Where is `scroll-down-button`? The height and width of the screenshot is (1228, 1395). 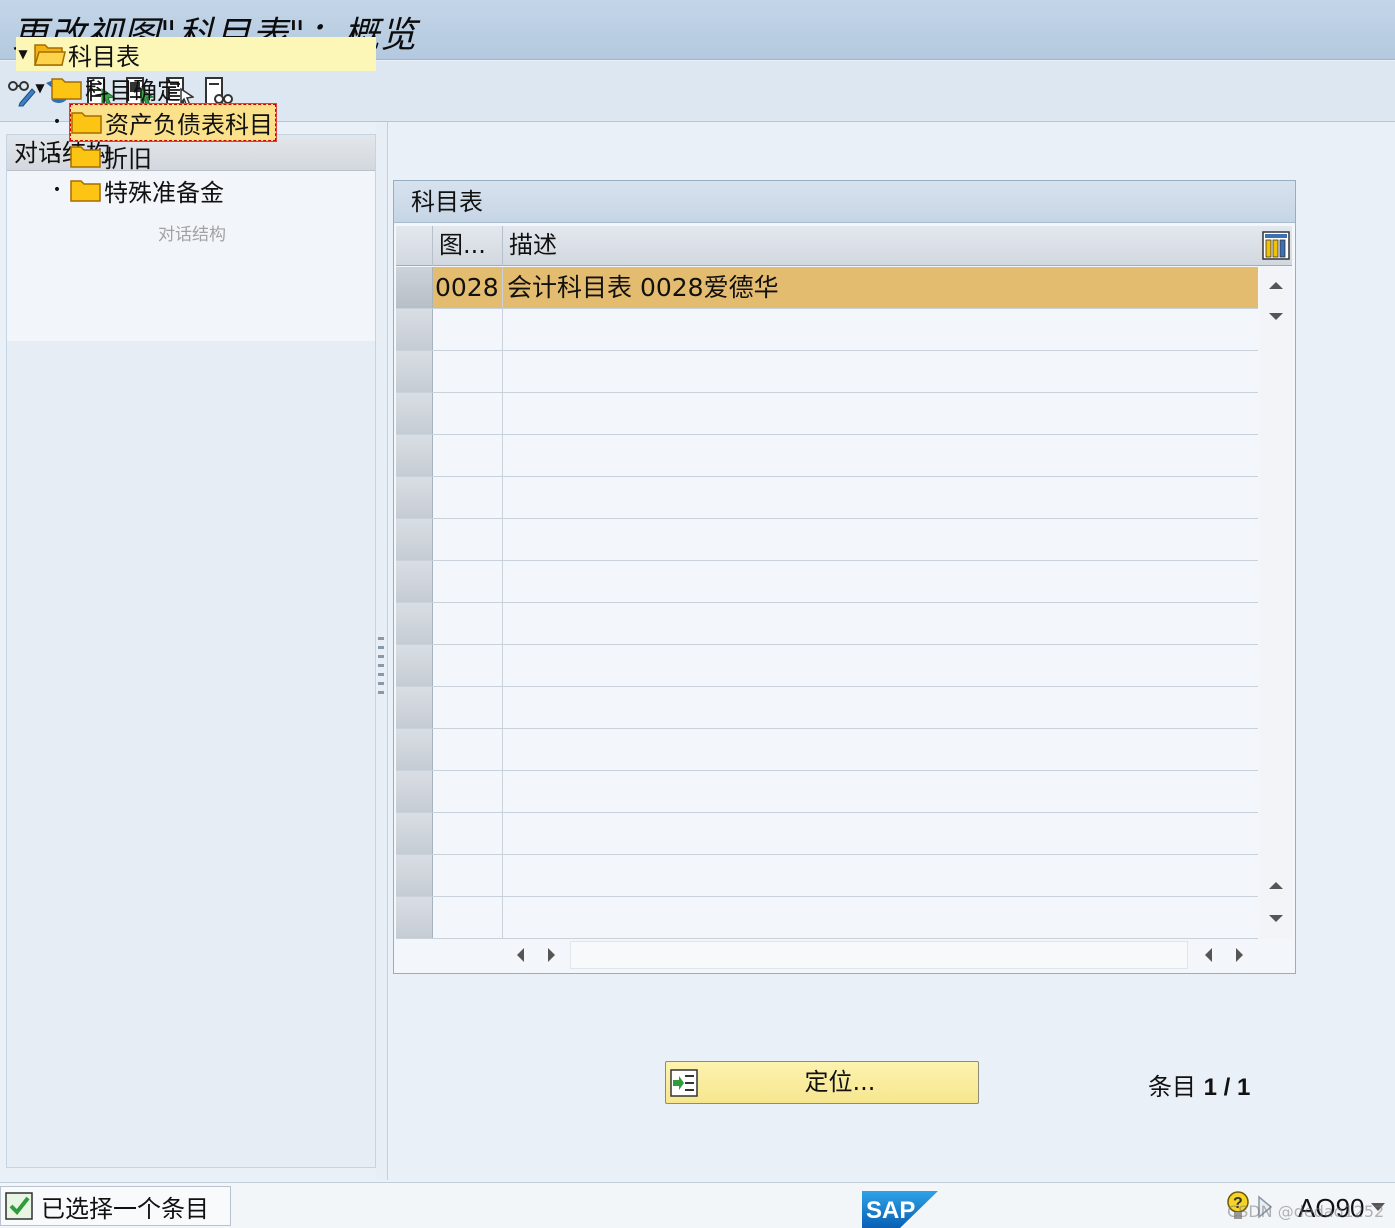 scroll-down-button is located at coordinates (1276, 919).